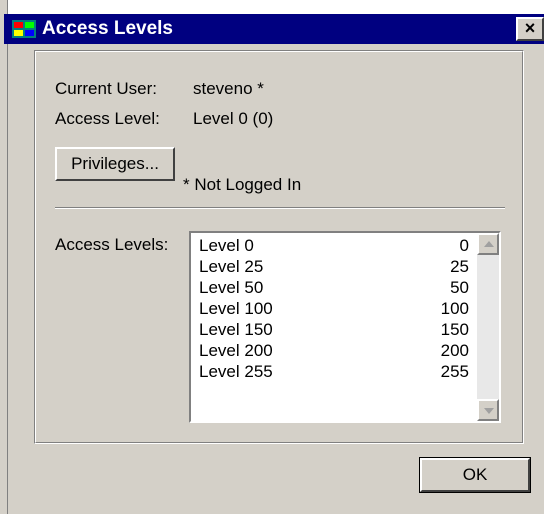 The width and height of the screenshot is (544, 514). What do you see at coordinates (334, 329) in the screenshot?
I see `list-item: Level 150 150` at bounding box center [334, 329].